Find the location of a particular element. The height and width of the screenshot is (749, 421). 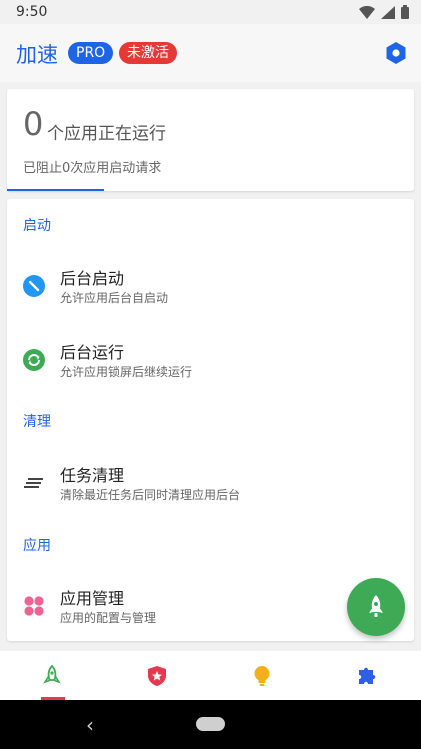

item-label: 后台启动 is located at coordinates (92, 278).